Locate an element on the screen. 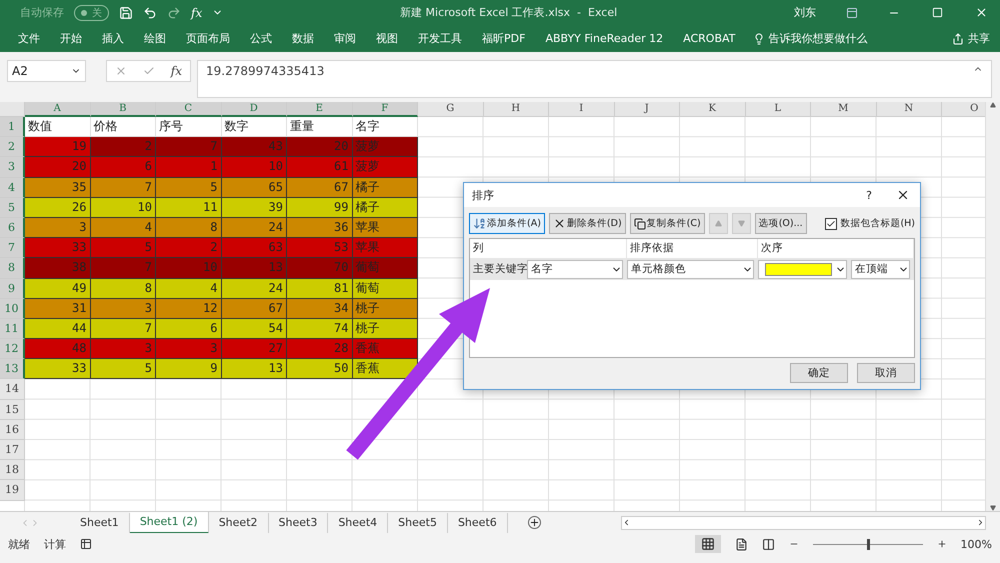 This screenshot has height=563, width=1000. copy-level-button: 复制条件(C) is located at coordinates (667, 223).